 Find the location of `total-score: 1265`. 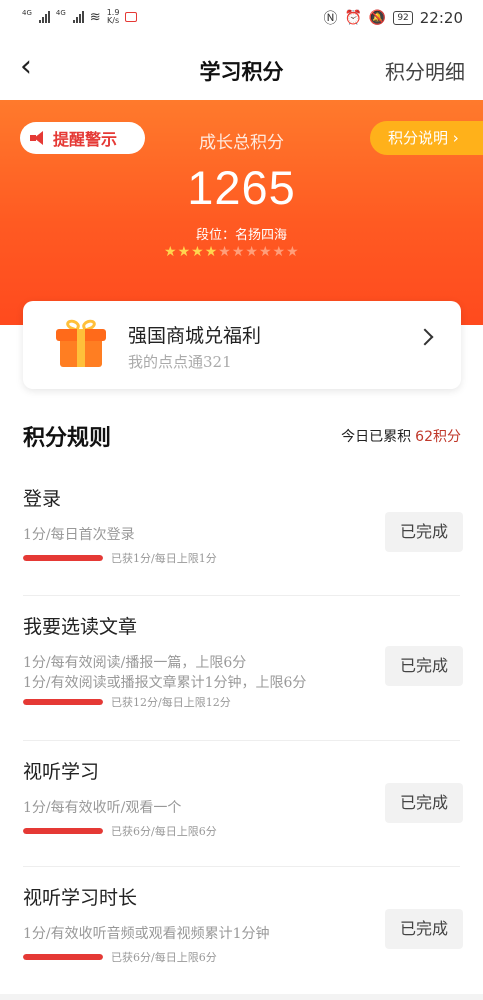

total-score: 1265 is located at coordinates (241, 187).